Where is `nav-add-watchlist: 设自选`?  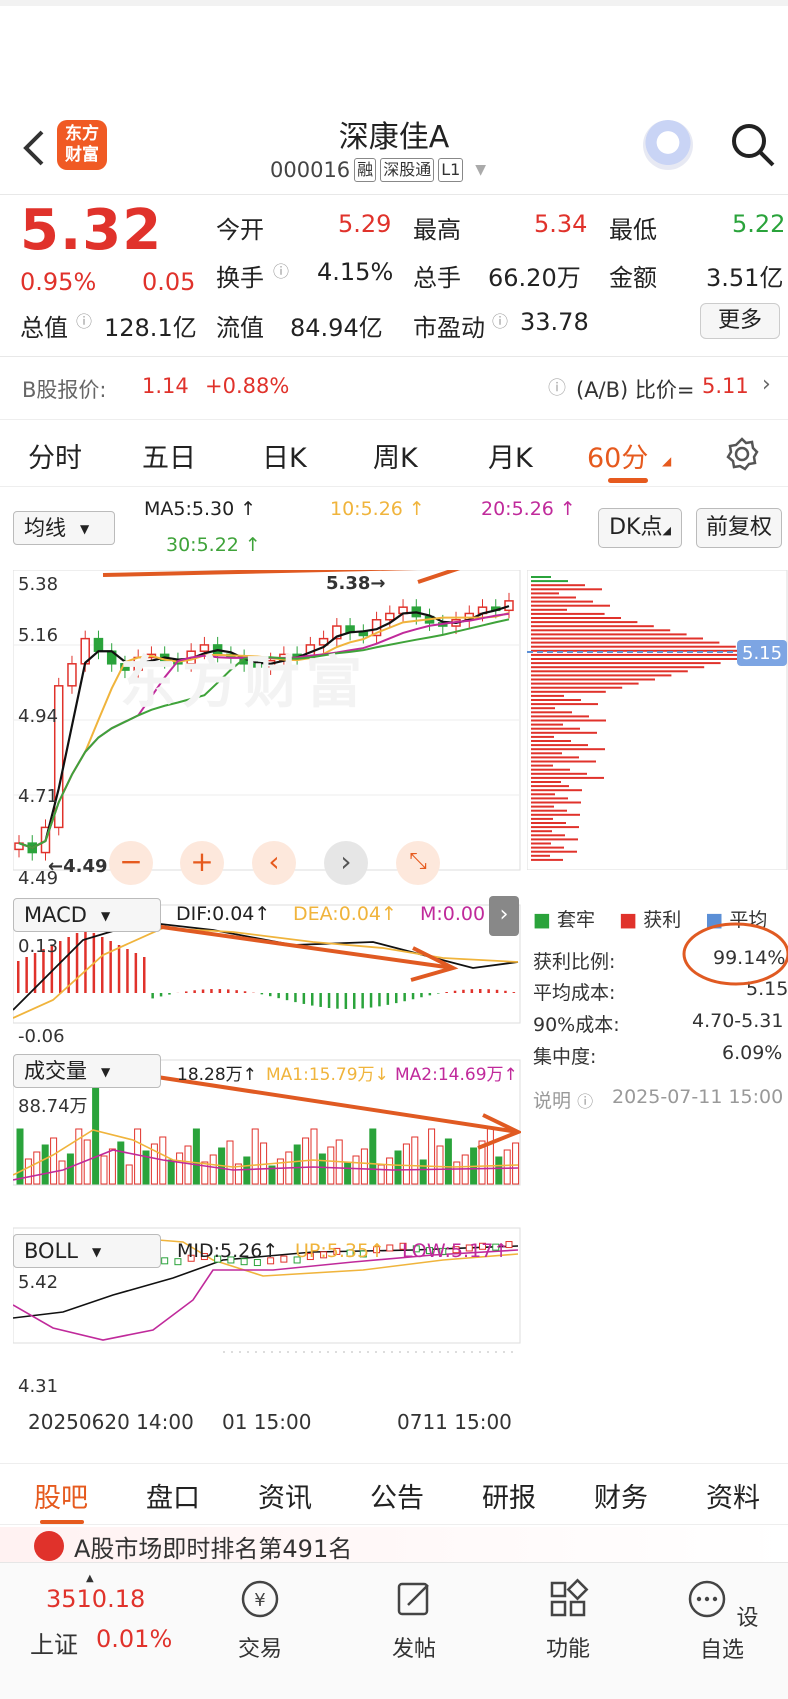
nav-add-watchlist: 设自选 is located at coordinates (722, 1620).